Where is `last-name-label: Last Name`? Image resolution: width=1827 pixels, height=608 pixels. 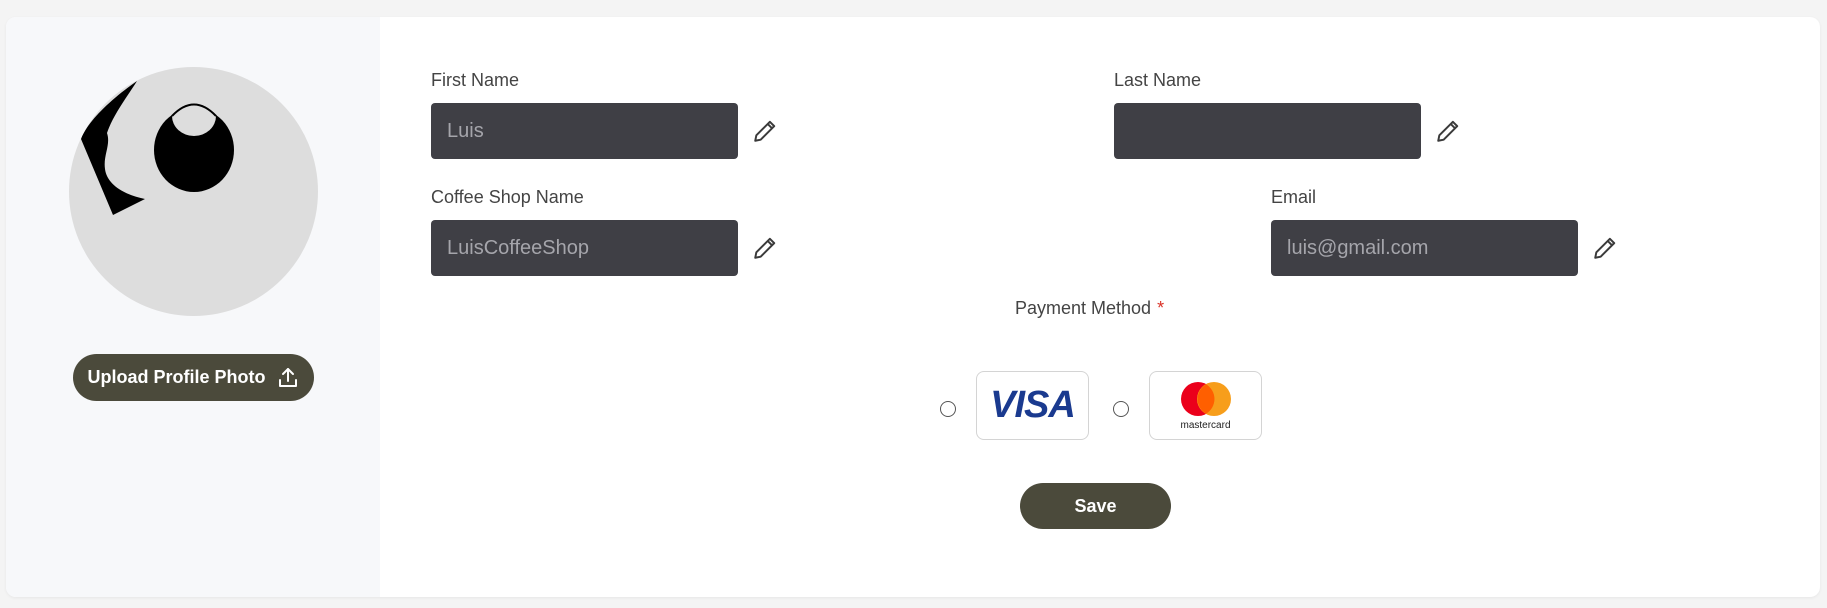
last-name-label: Last Name is located at coordinates (1158, 80).